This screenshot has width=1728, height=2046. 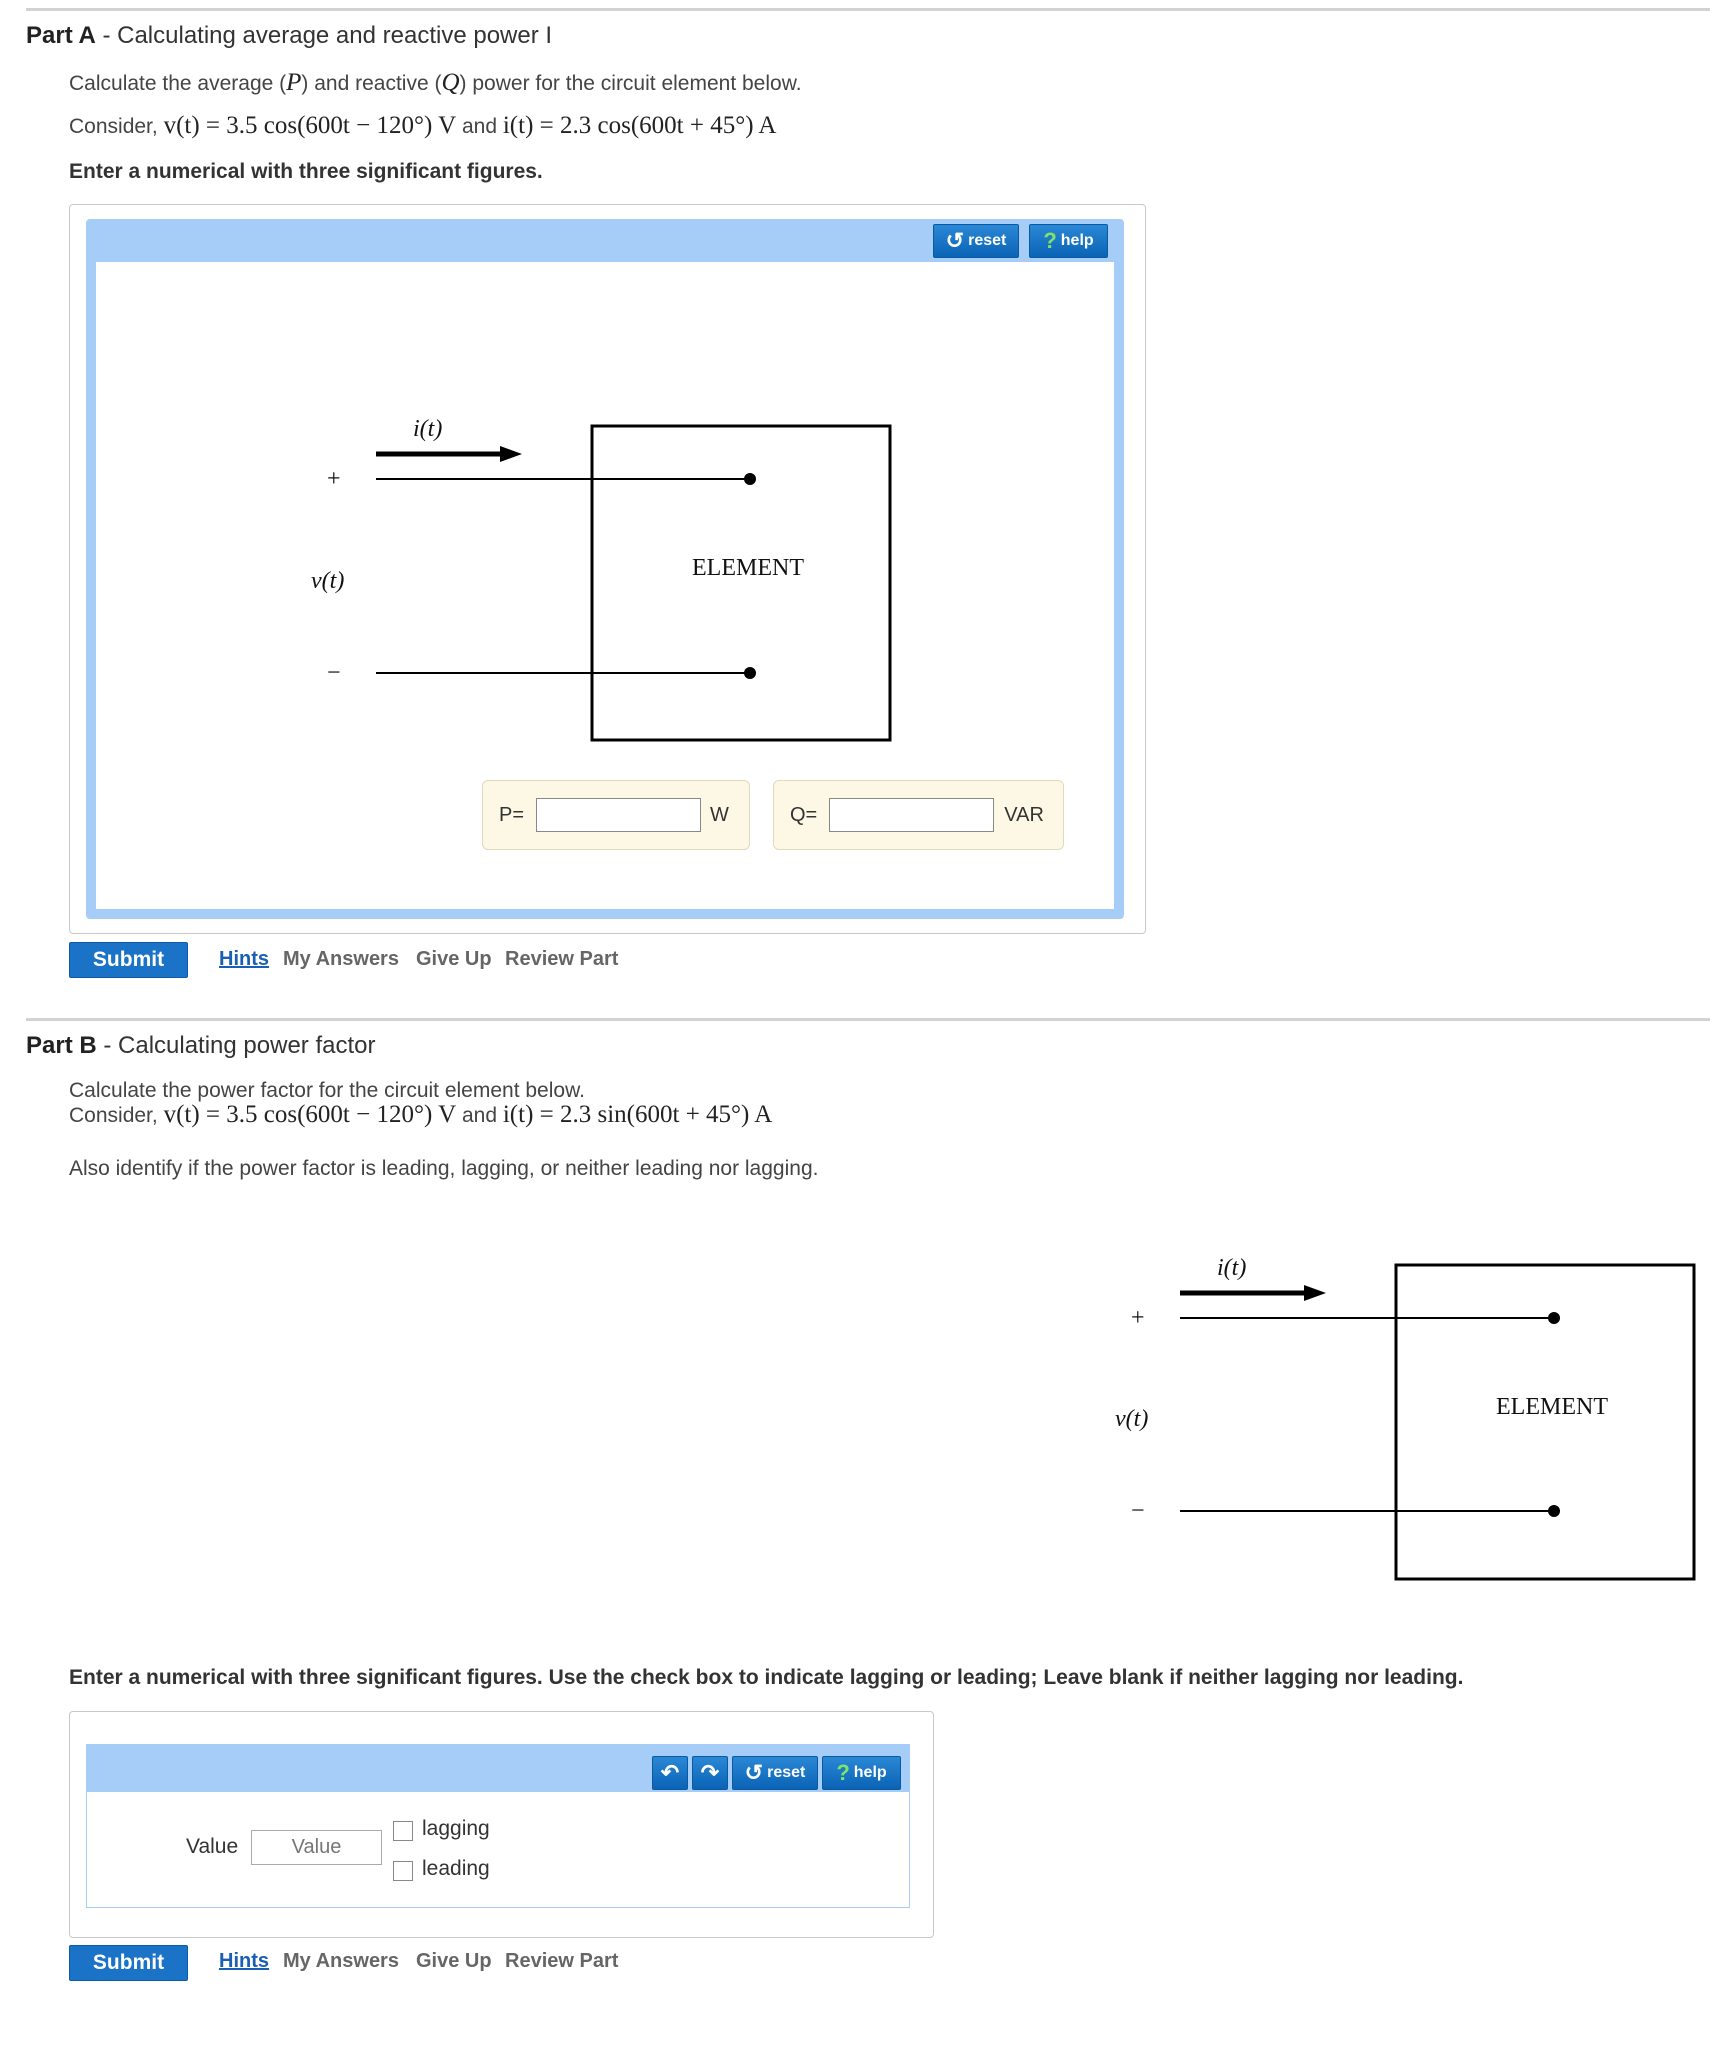 What do you see at coordinates (128, 1963) in the screenshot?
I see `part-b-submit-button: Submit` at bounding box center [128, 1963].